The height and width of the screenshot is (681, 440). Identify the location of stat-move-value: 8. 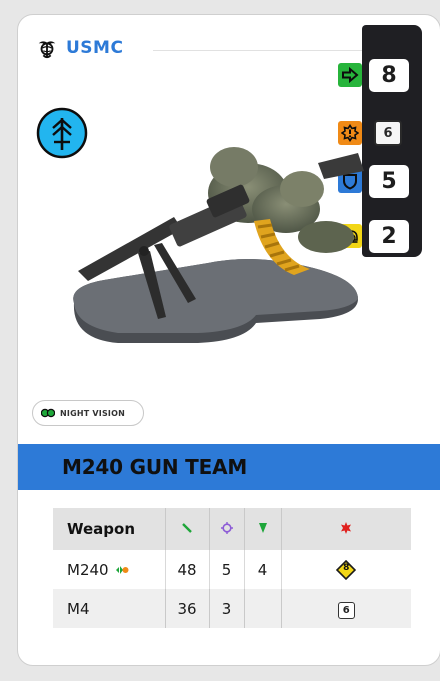
(389, 75).